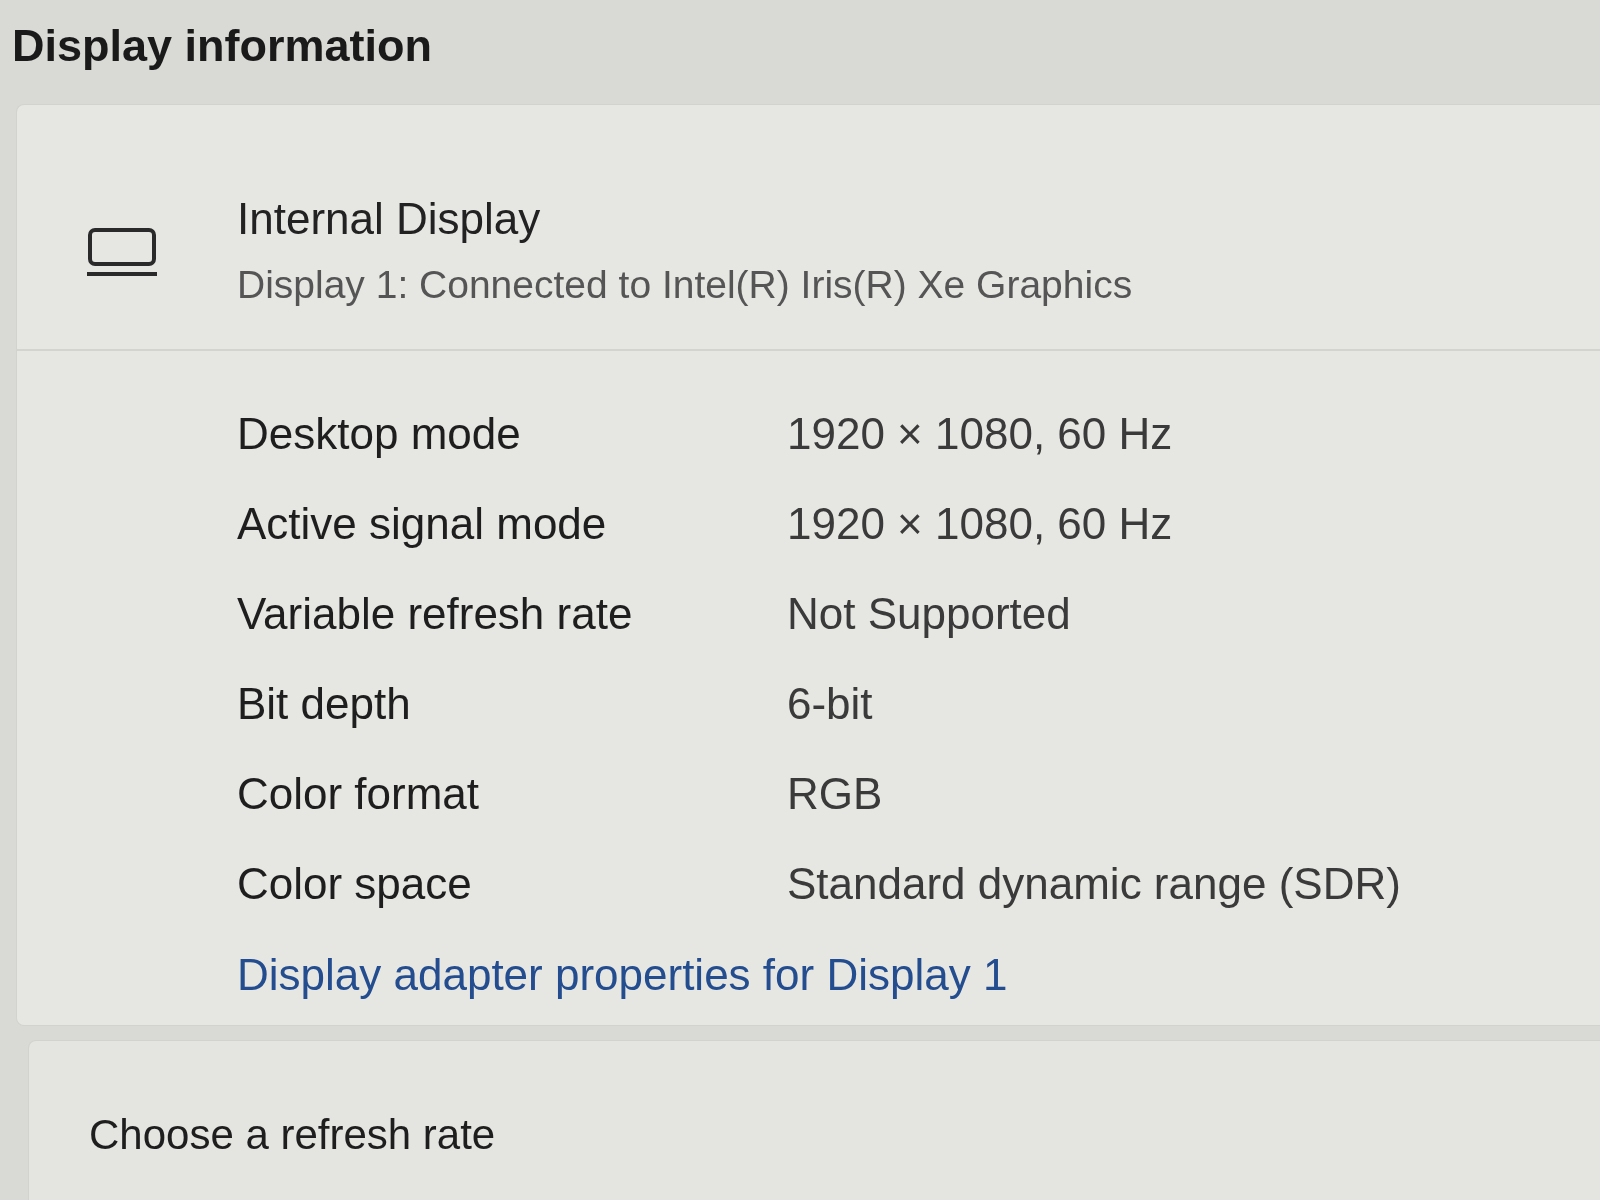  Describe the element at coordinates (122, 252) in the screenshot. I see `laptop-icon` at that location.